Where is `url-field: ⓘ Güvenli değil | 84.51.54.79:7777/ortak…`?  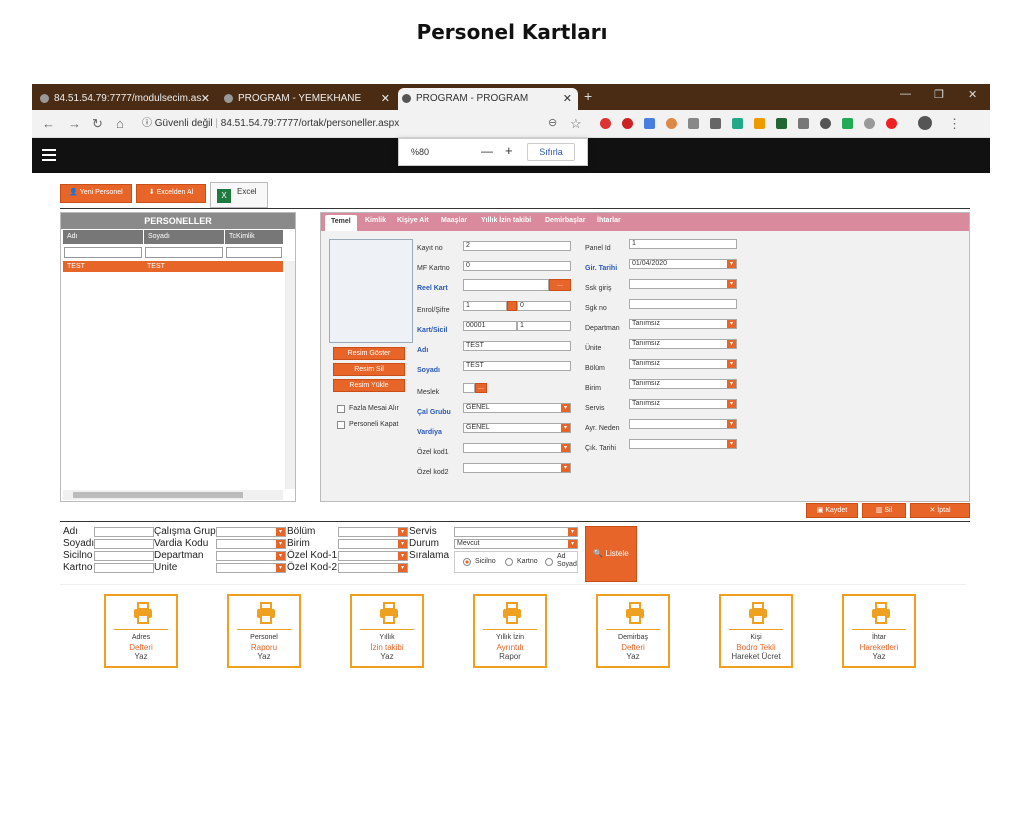 url-field: ⓘ Güvenli değil | 84.51.54.79:7777/ortak… is located at coordinates (362, 124).